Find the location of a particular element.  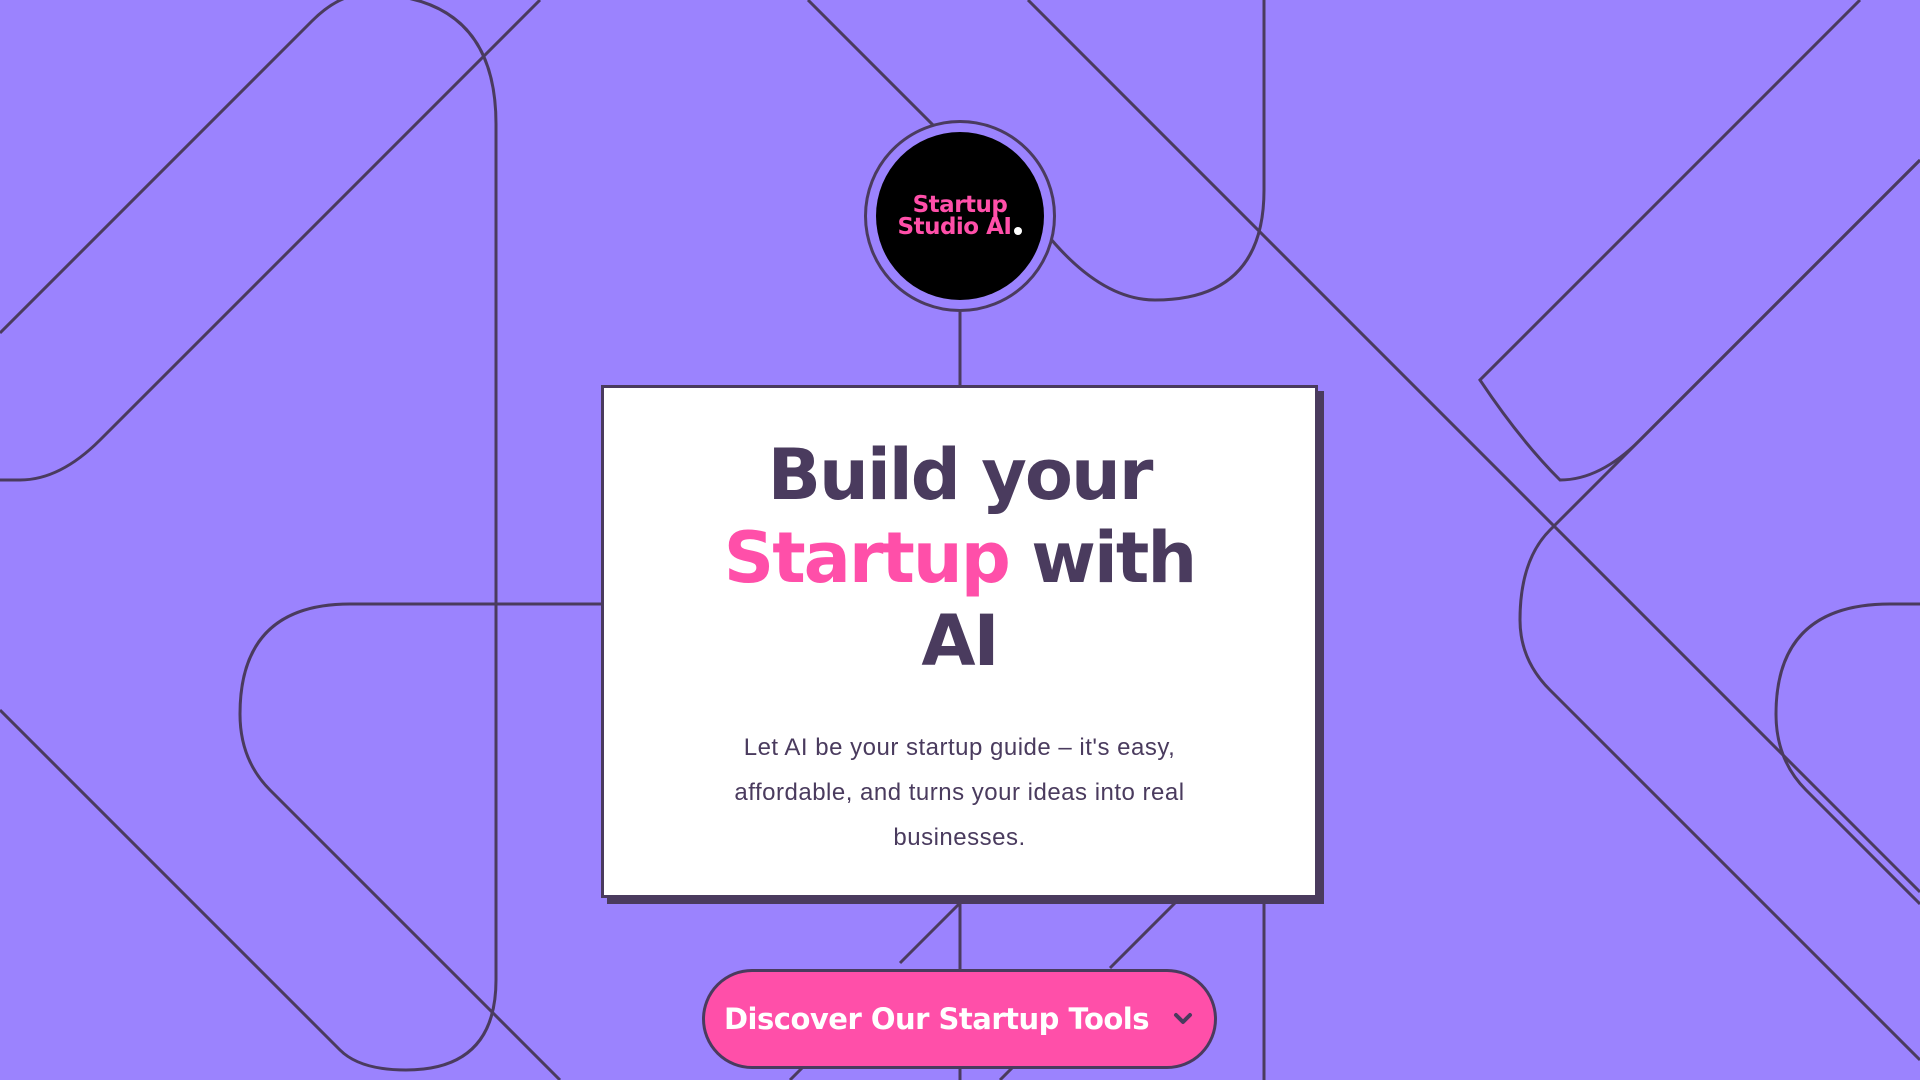

chevron-down-icon is located at coordinates (1183, 1019).